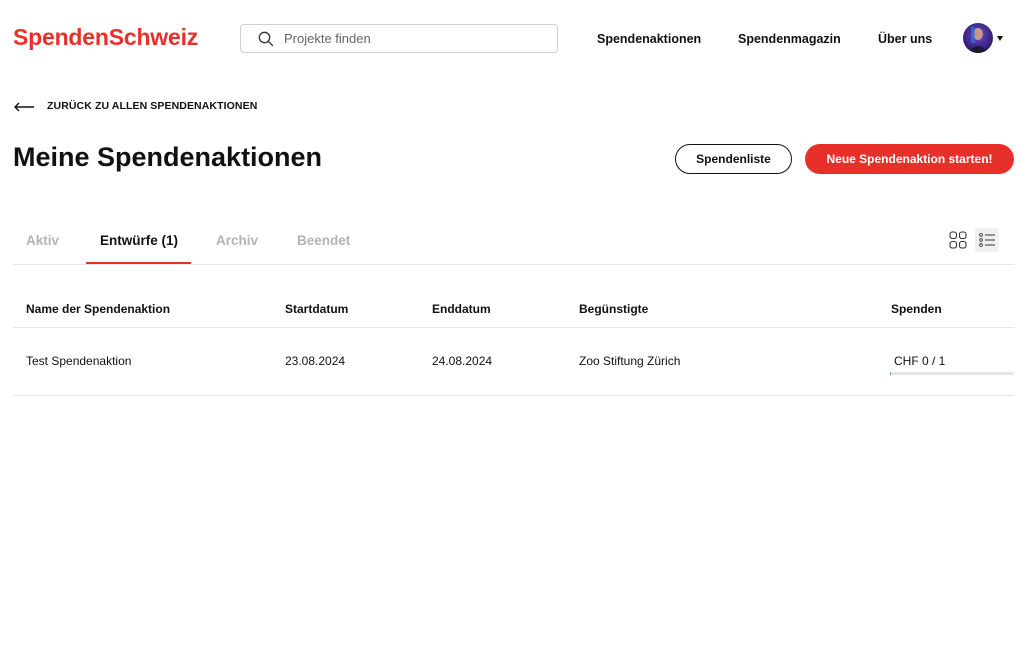 The image size is (1024, 649). I want to click on grid-view-toggle, so click(958, 240).